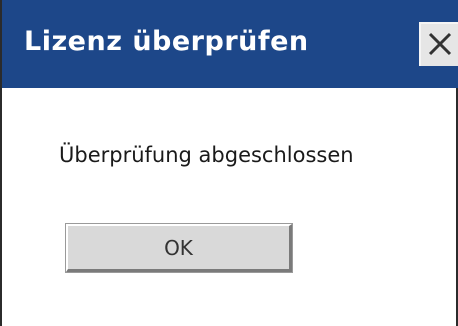 The height and width of the screenshot is (326, 458). I want to click on close-button, so click(438, 44).